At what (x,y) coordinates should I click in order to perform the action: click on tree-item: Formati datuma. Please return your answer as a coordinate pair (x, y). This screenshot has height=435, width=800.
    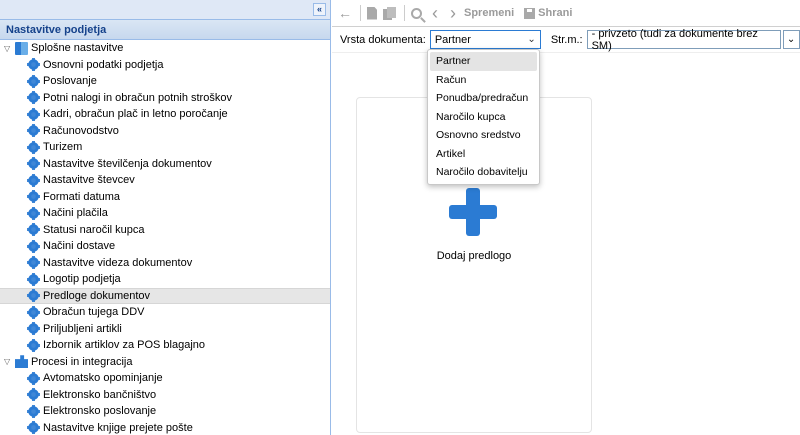
    Looking at the image, I should click on (165, 197).